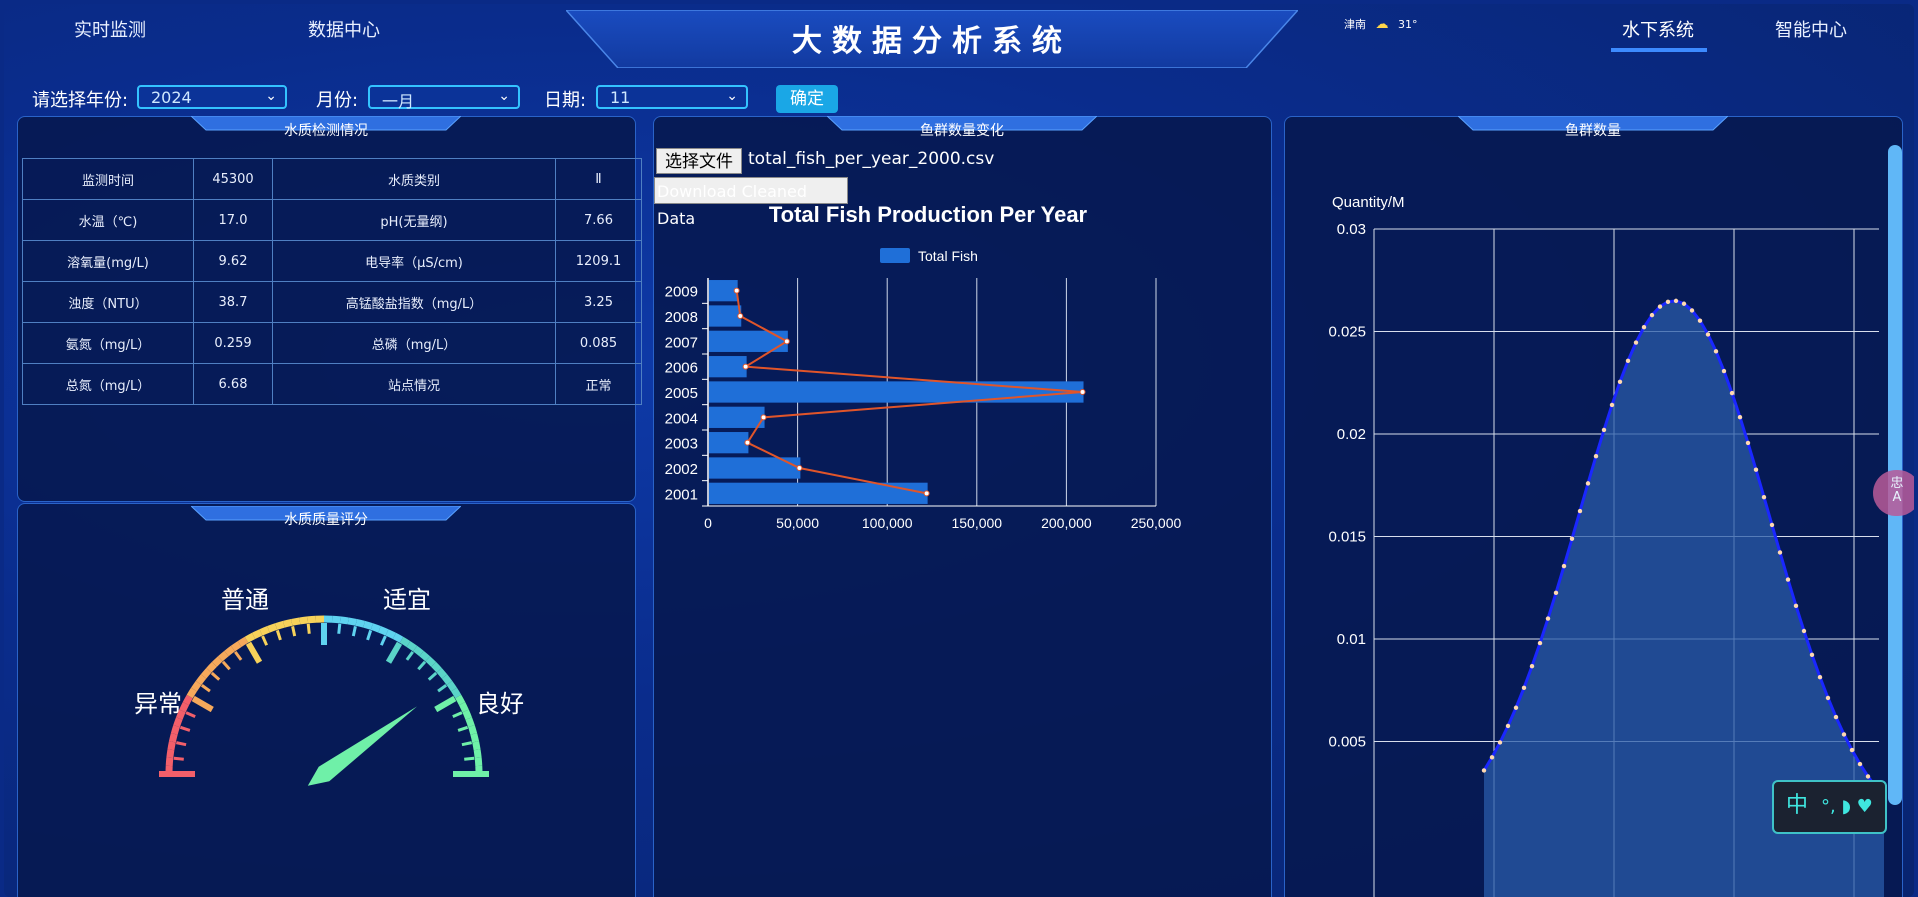  I want to click on month-label: 月份:, so click(337, 100).